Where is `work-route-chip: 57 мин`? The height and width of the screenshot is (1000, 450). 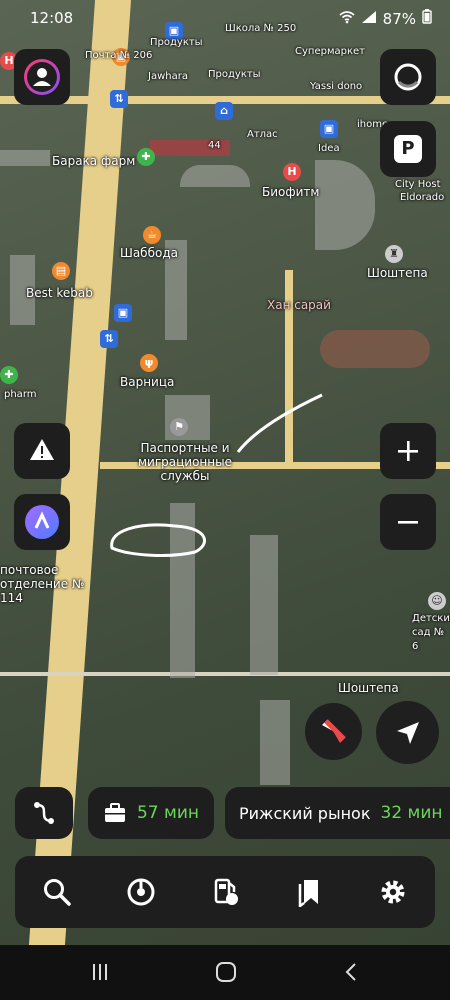 work-route-chip: 57 мин is located at coordinates (151, 813).